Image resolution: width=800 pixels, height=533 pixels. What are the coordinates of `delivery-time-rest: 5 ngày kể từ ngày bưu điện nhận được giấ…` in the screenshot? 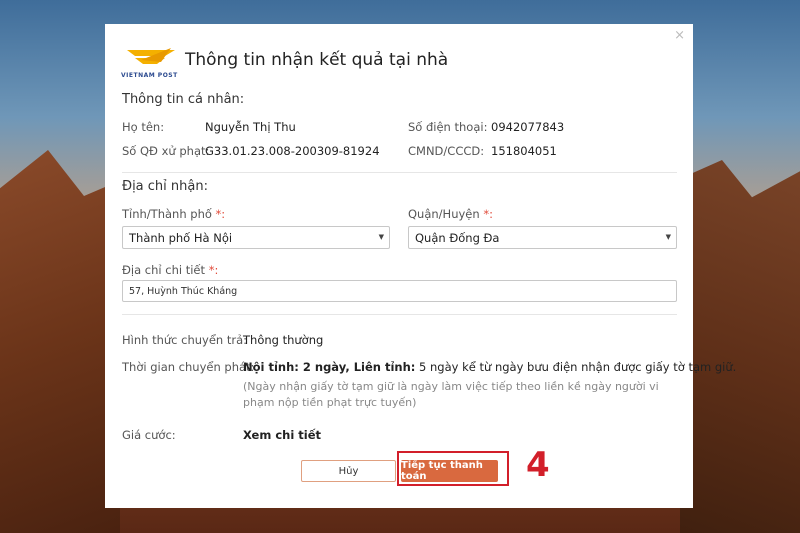 It's located at (576, 367).